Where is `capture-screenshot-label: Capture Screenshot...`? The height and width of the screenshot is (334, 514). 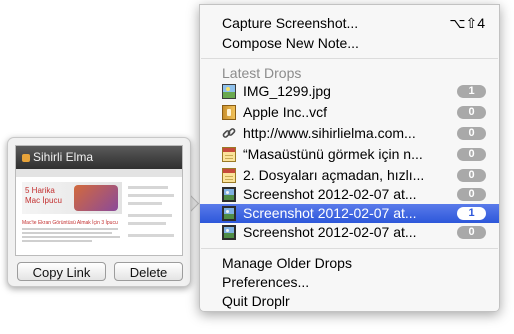 capture-screenshot-label: Capture Screenshot... is located at coordinates (290, 23).